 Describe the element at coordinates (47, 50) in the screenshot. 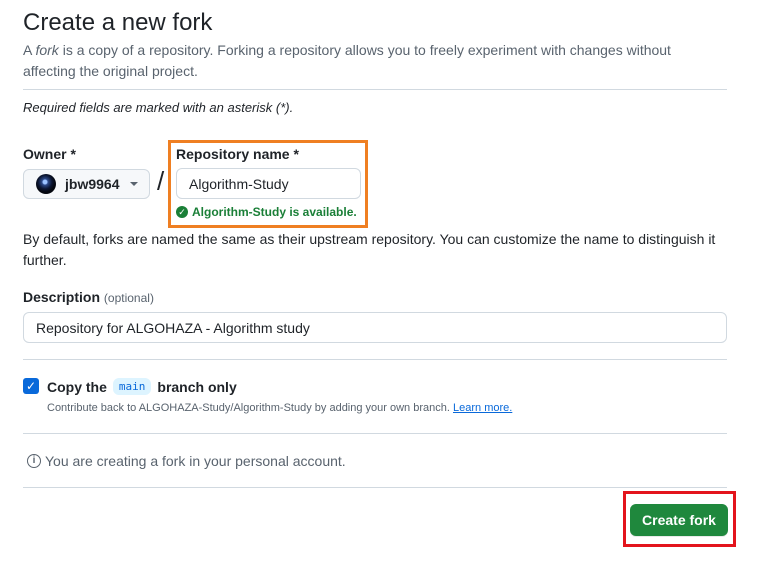

I see `intro-emphasis: fork` at that location.